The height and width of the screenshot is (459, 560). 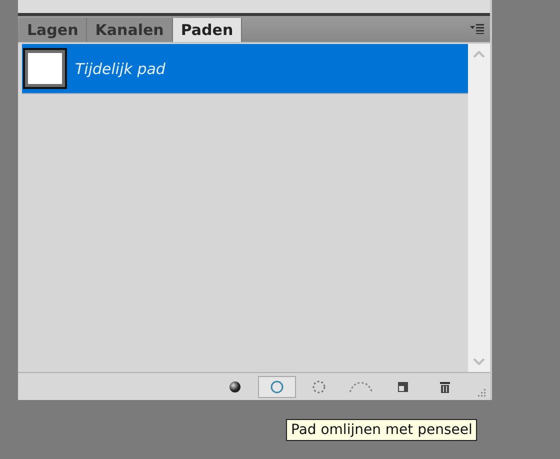 What do you see at coordinates (319, 387) in the screenshot?
I see `dotted-circle-icon` at bounding box center [319, 387].